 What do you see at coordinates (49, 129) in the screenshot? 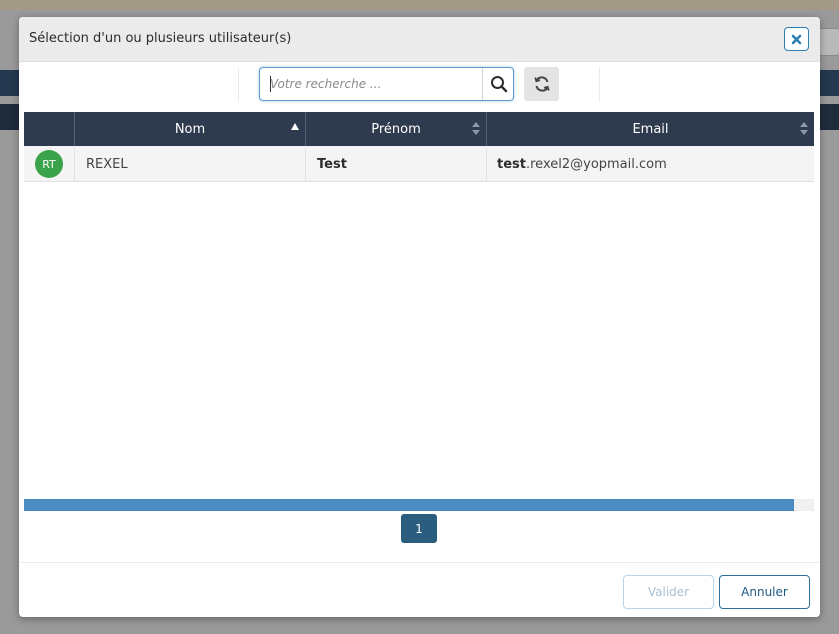
I see `column-header-avatar` at bounding box center [49, 129].